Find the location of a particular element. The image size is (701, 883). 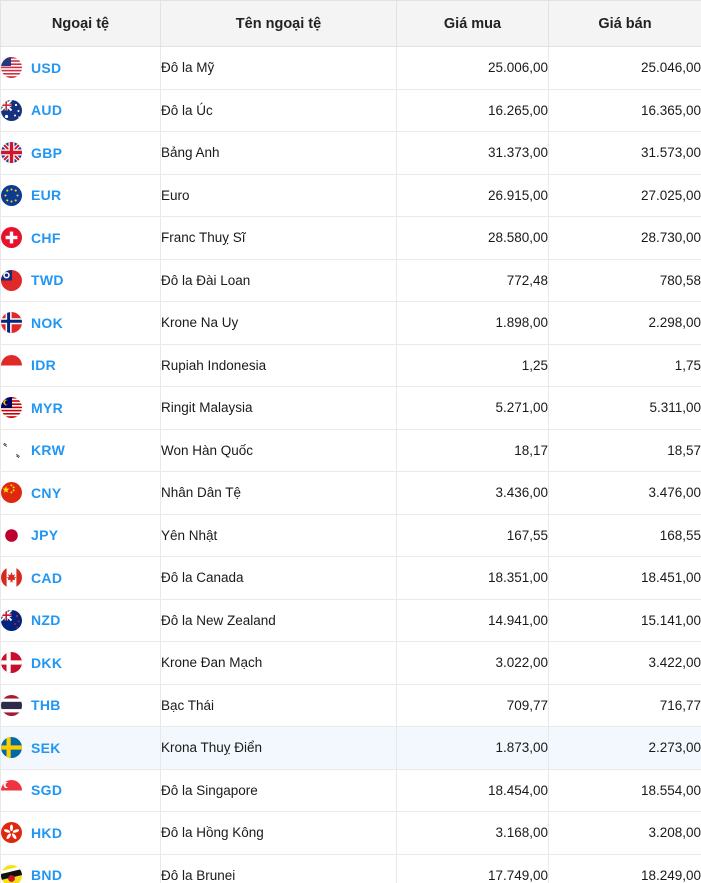

buy-price-cell: 31.373,00 is located at coordinates (472, 153).